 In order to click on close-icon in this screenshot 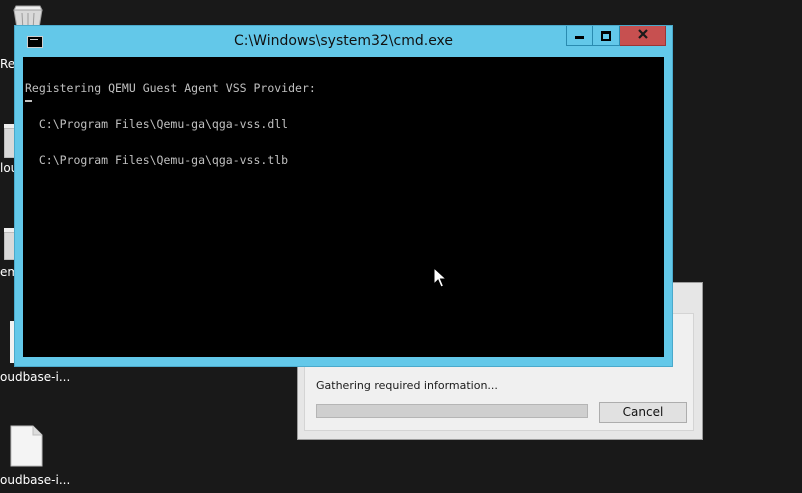, I will do `click(643, 34)`.